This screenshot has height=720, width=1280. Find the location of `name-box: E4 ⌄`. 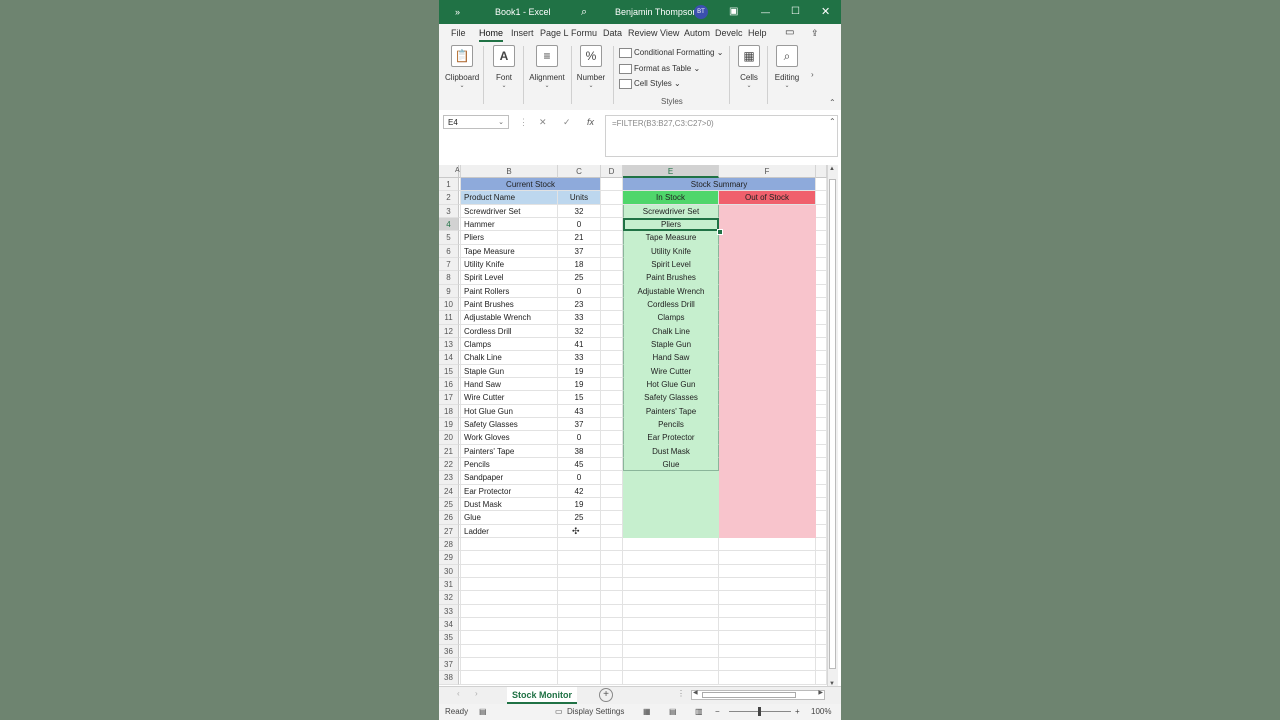

name-box: E4 ⌄ is located at coordinates (476, 122).